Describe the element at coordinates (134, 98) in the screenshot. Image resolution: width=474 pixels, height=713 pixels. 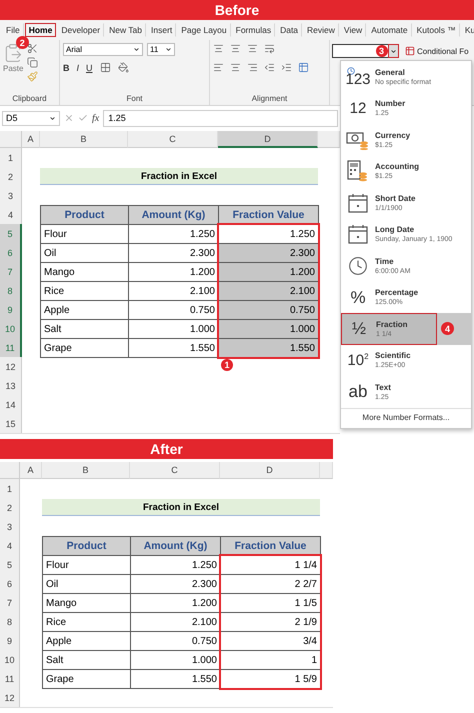
I see `group-label: Font` at that location.